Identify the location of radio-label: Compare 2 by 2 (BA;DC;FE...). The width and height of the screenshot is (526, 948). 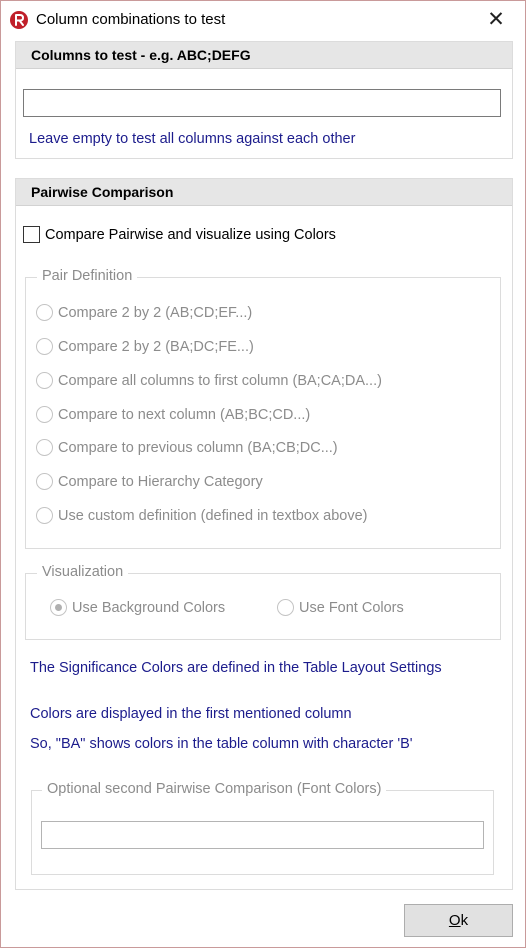
(156, 346).